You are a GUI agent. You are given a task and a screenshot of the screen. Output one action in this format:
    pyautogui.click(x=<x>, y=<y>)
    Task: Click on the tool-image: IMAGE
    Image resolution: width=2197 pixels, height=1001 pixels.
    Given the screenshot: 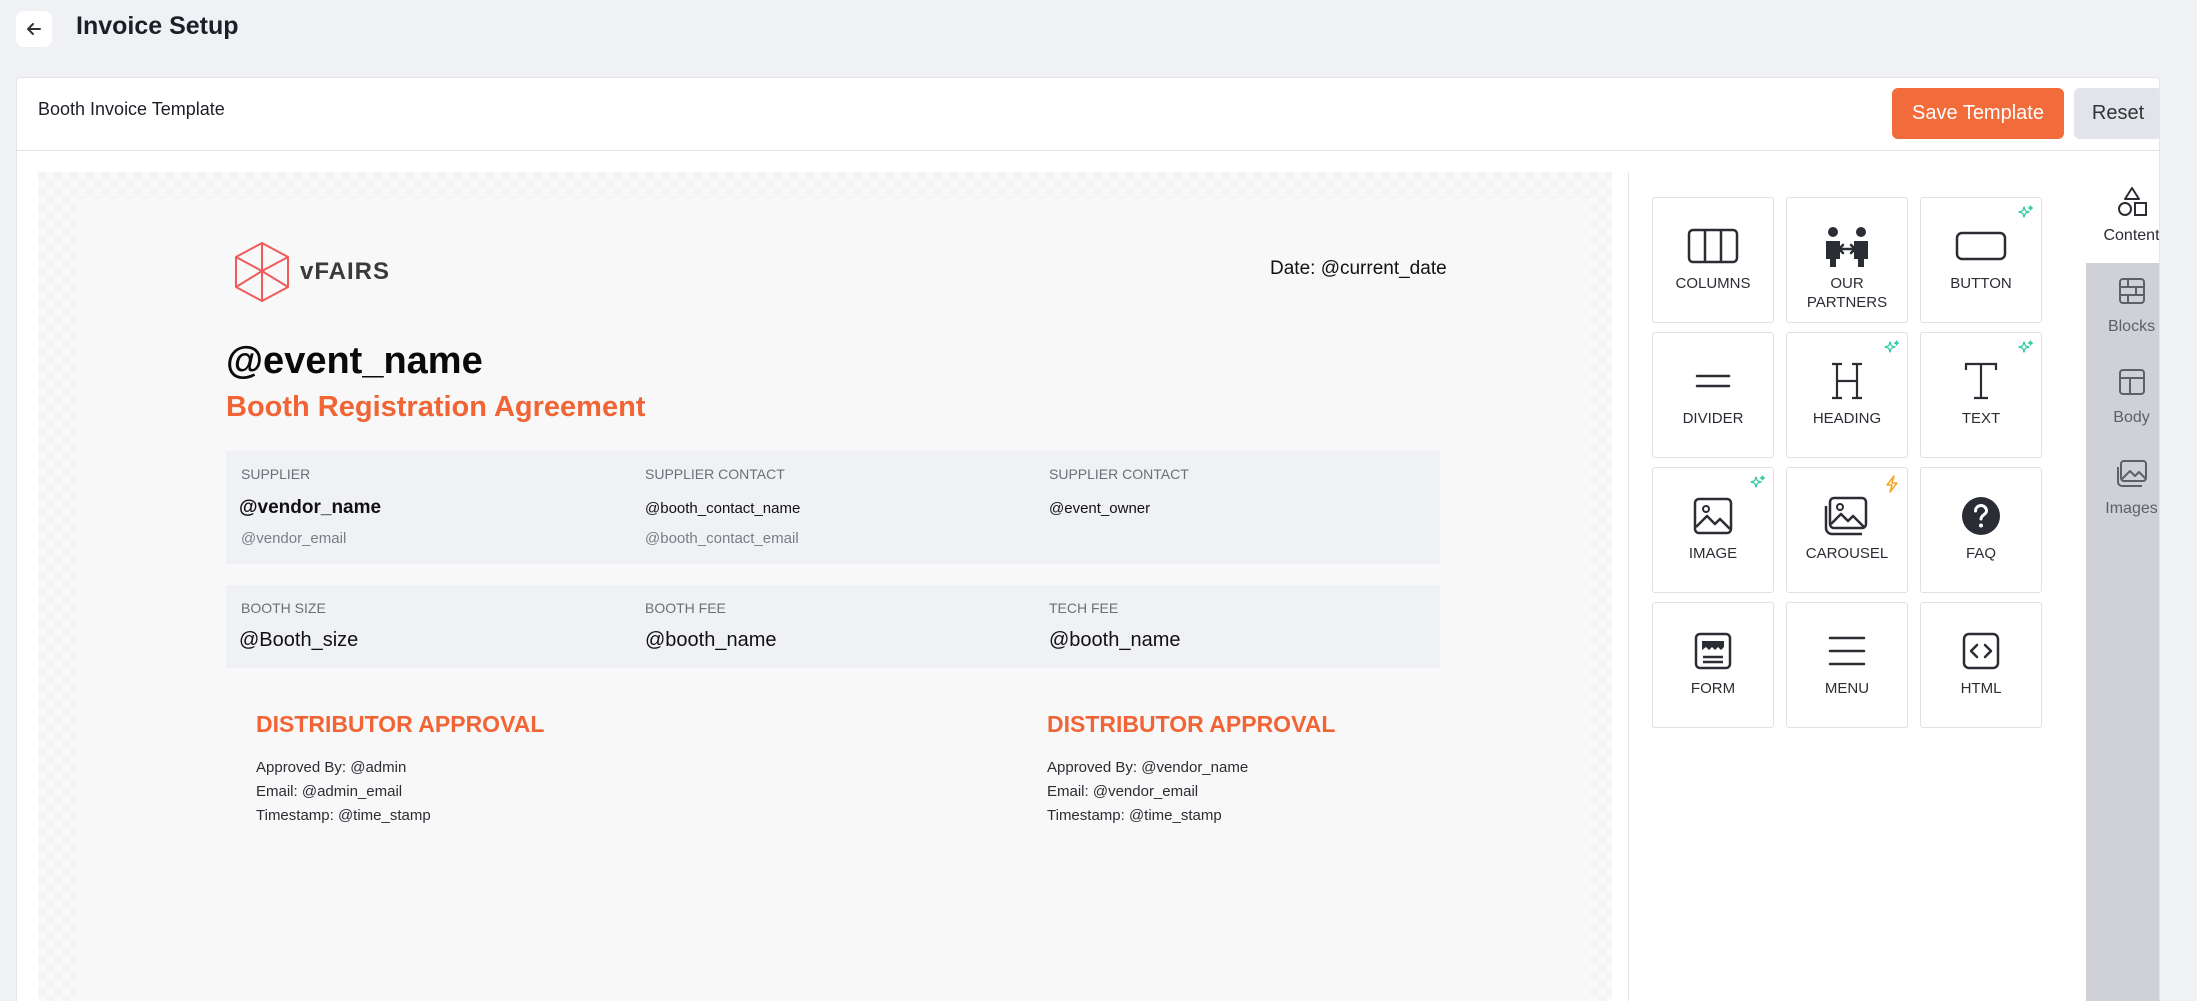 What is the action you would take?
    pyautogui.click(x=1713, y=530)
    